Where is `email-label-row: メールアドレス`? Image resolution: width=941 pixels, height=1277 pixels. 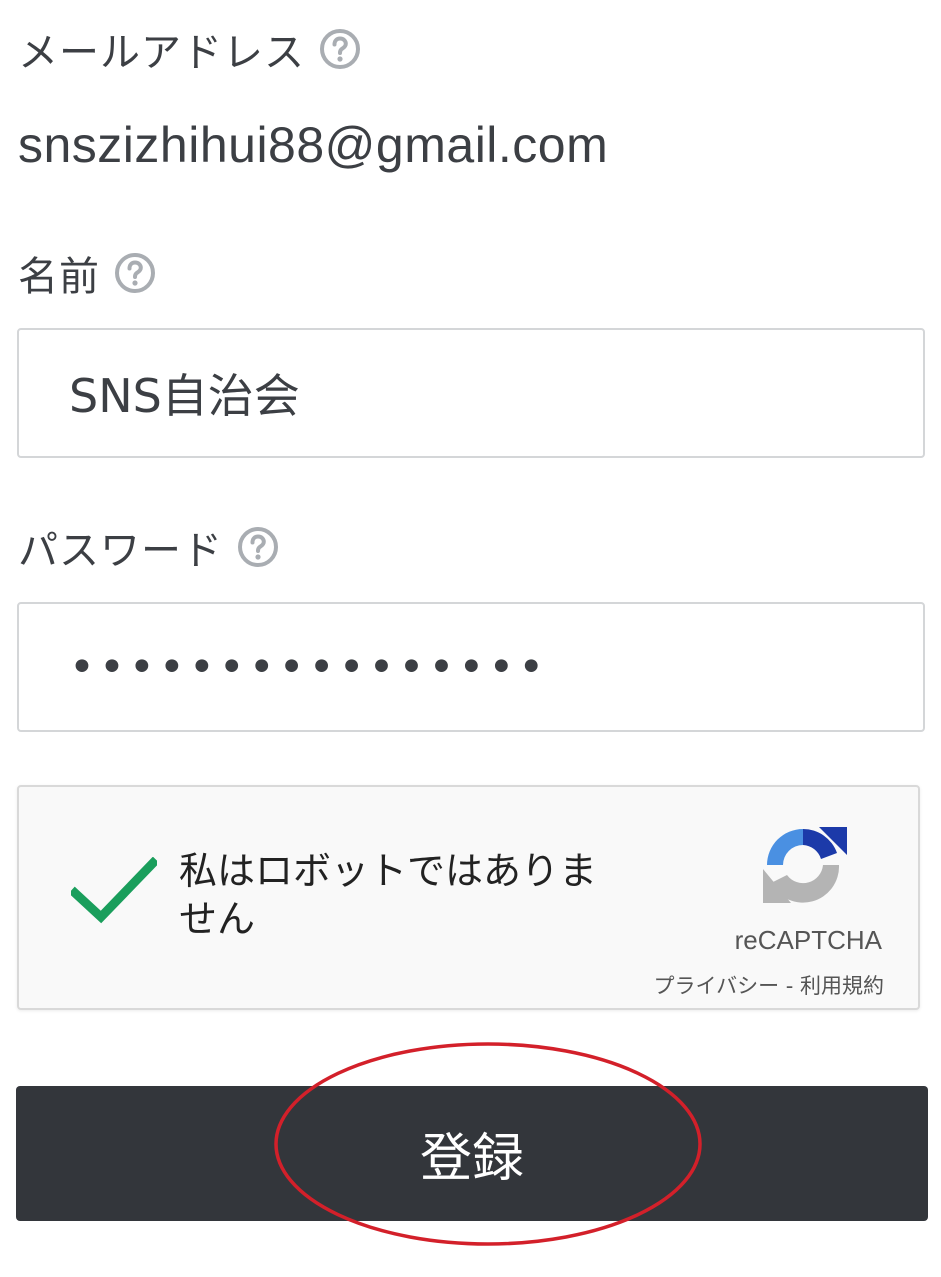
email-label-row: メールアドレス is located at coordinates (189, 49).